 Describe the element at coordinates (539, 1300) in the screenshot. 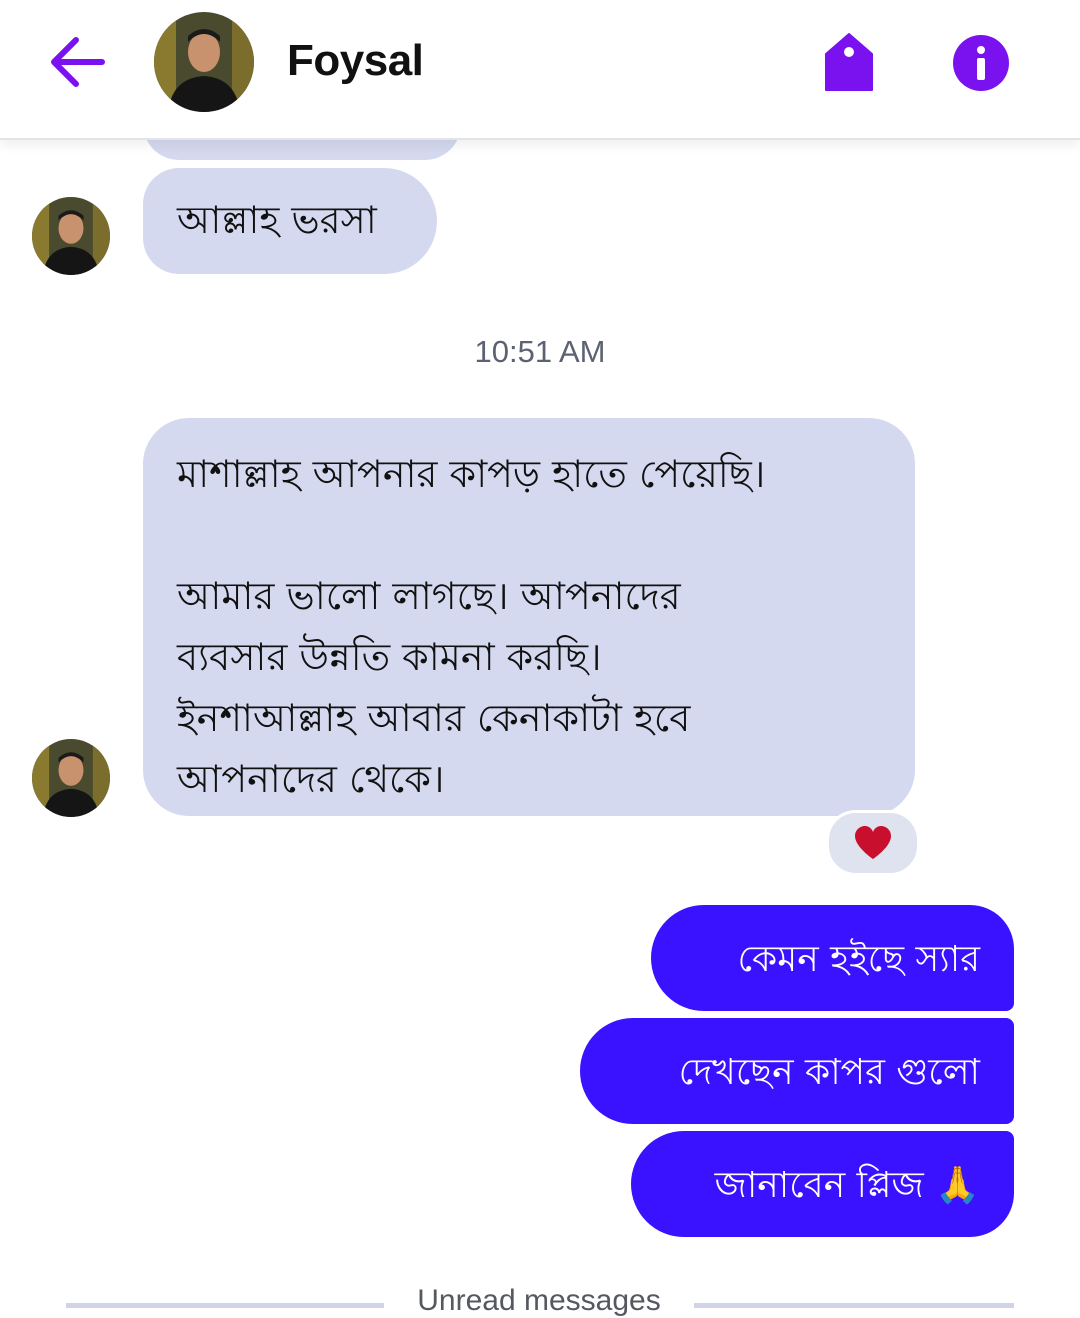

I see `unread-messages-label: Unread messages` at that location.